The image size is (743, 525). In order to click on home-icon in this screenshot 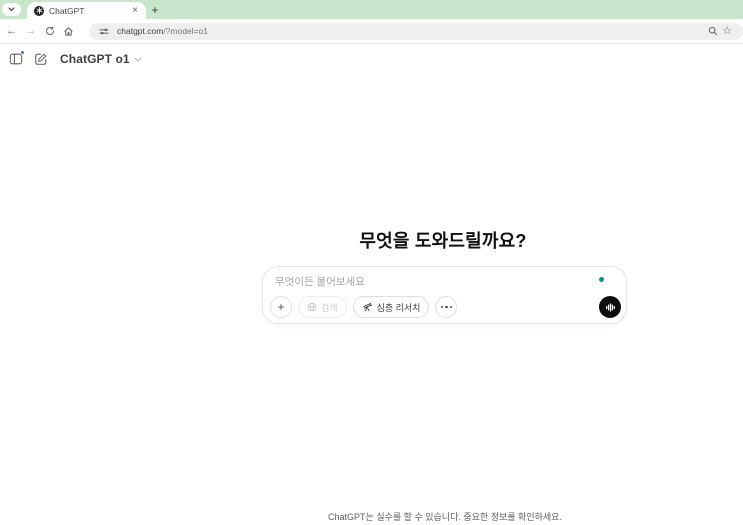, I will do `click(68, 31)`.